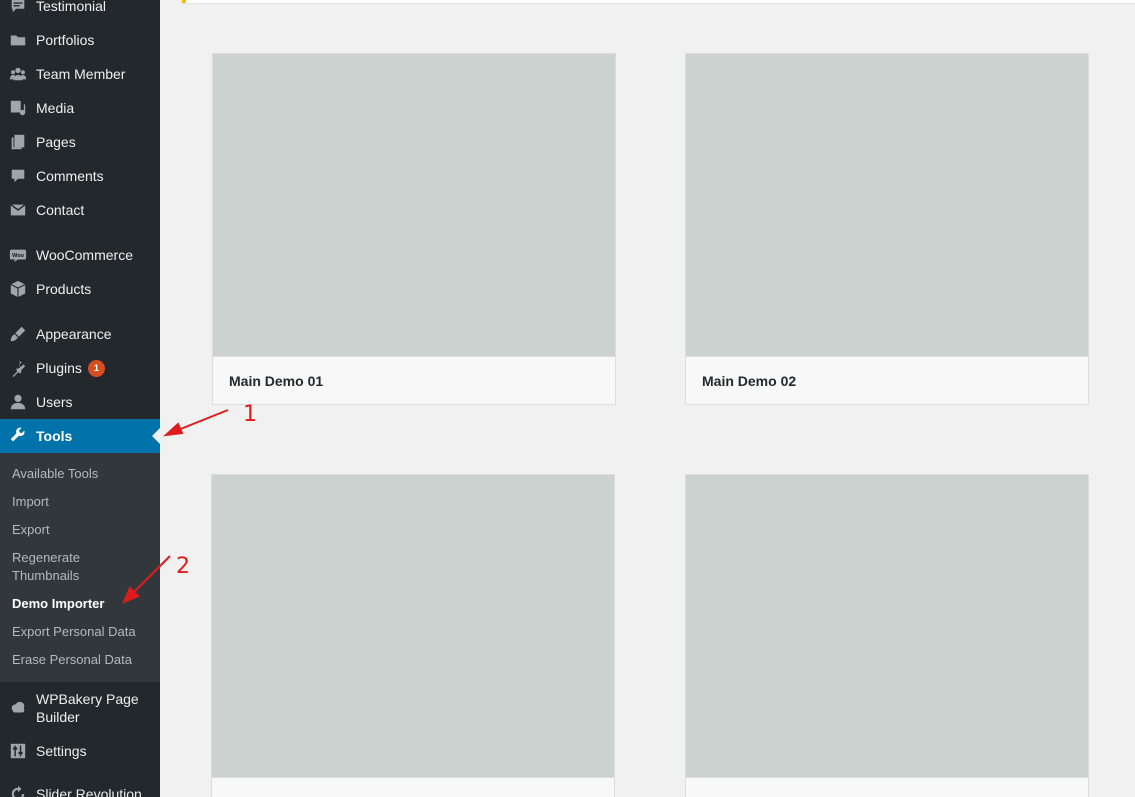 The width and height of the screenshot is (1135, 797). Describe the element at coordinates (70, 176) in the screenshot. I see `menu-label: Comments` at that location.